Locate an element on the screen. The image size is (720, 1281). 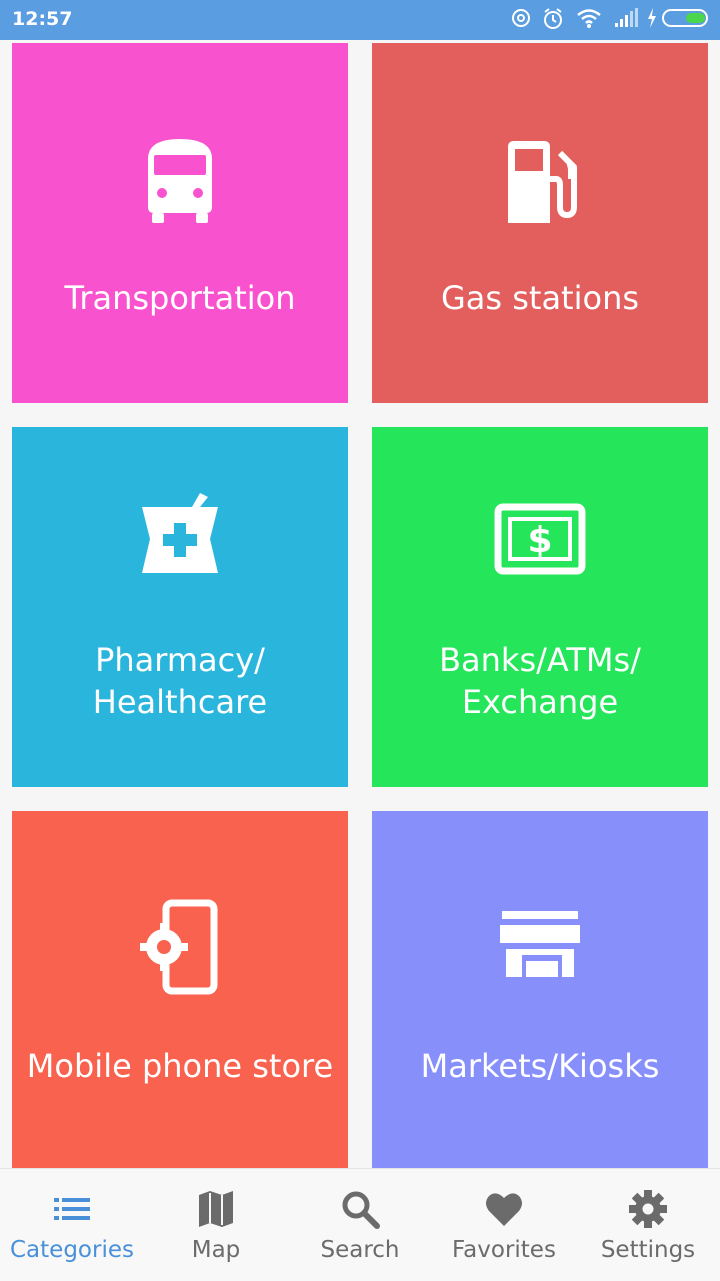
category-label: Gas stations is located at coordinates (540, 298).